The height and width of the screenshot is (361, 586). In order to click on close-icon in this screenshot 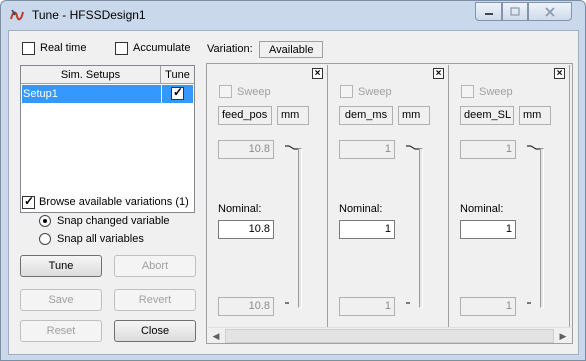, I will do `click(550, 11)`.